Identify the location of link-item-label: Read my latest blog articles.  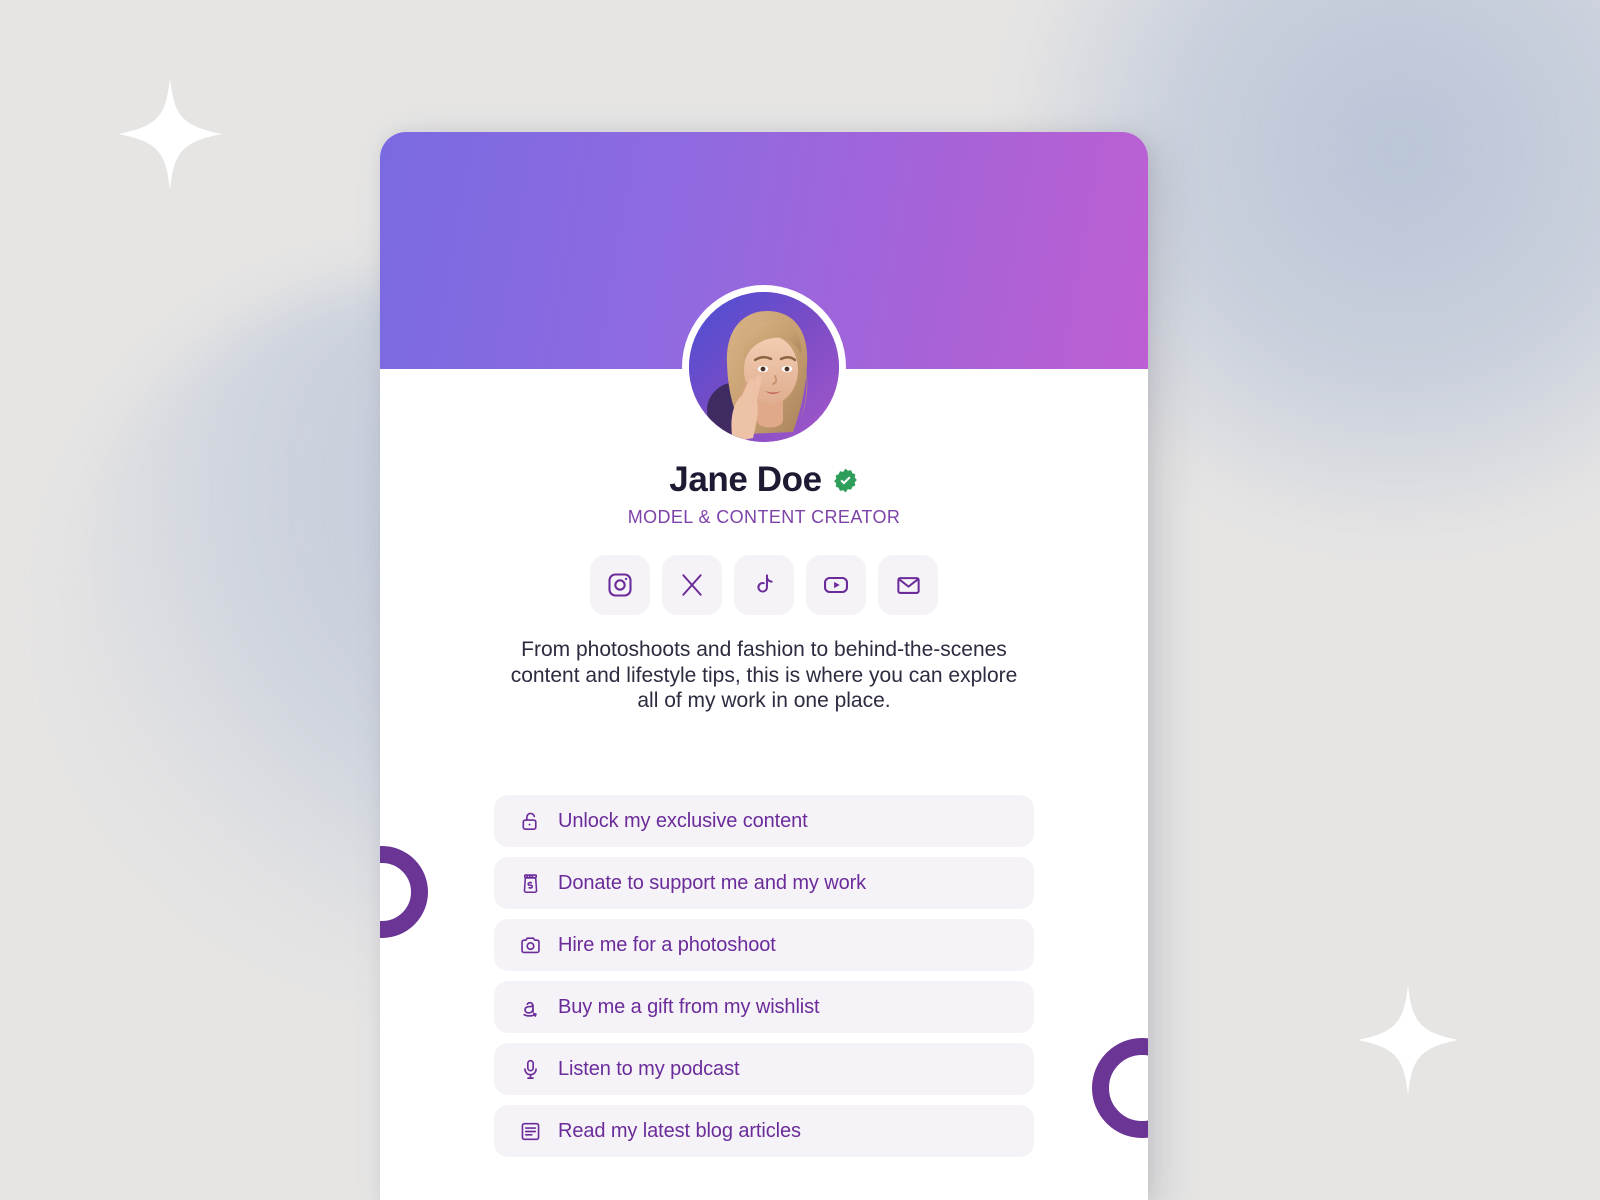
(679, 1130).